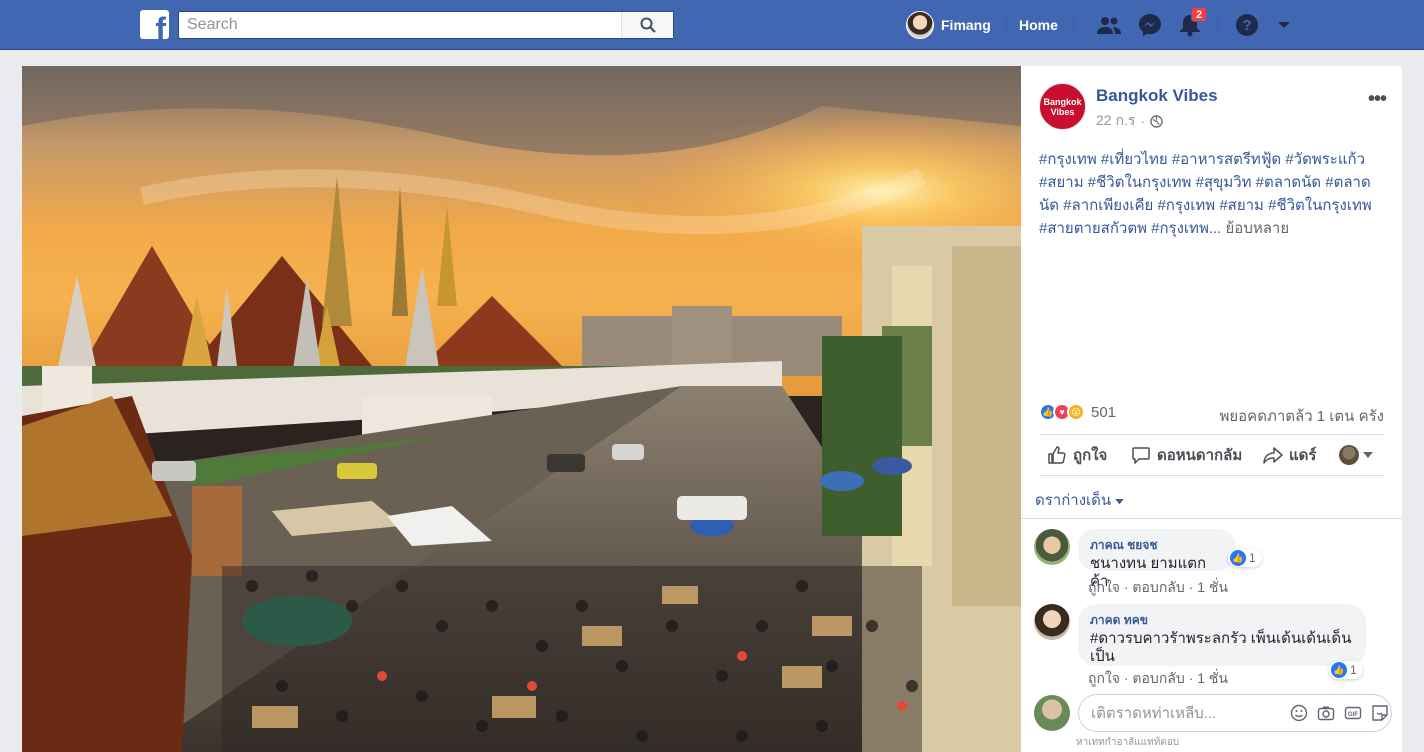 This screenshot has width=1424, height=752. I want to click on search-input, so click(400, 25).